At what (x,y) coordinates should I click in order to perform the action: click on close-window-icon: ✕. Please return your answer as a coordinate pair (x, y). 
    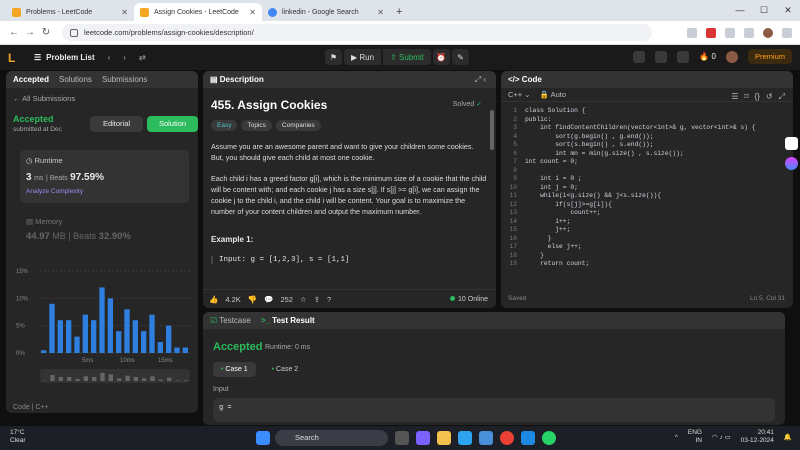
    Looking at the image, I should click on (788, 10).